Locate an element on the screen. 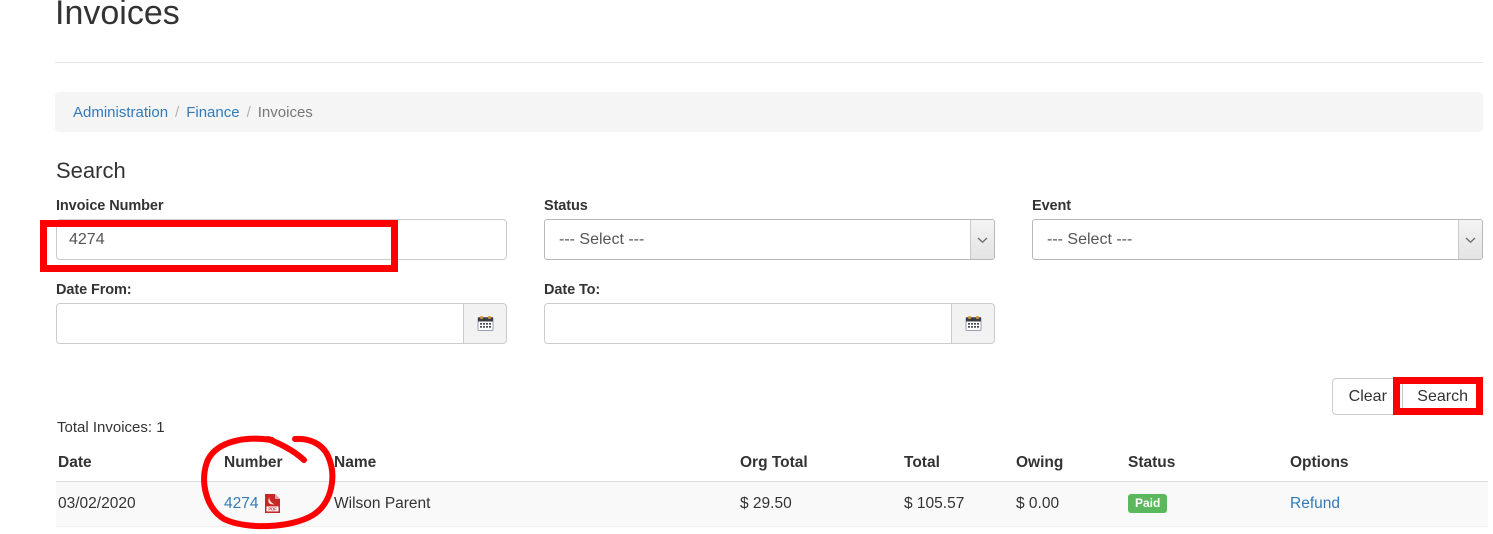  search-heading: Search is located at coordinates (91, 170).